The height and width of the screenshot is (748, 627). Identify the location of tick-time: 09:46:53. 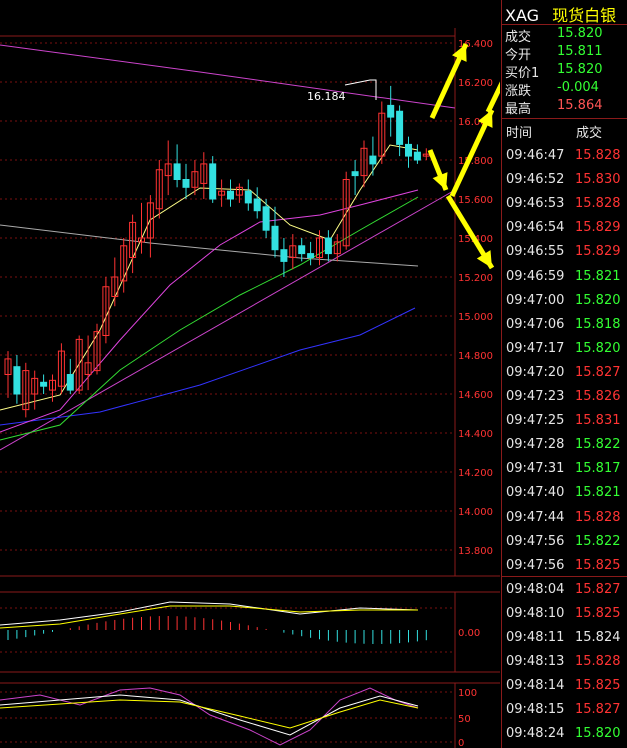
(535, 204).